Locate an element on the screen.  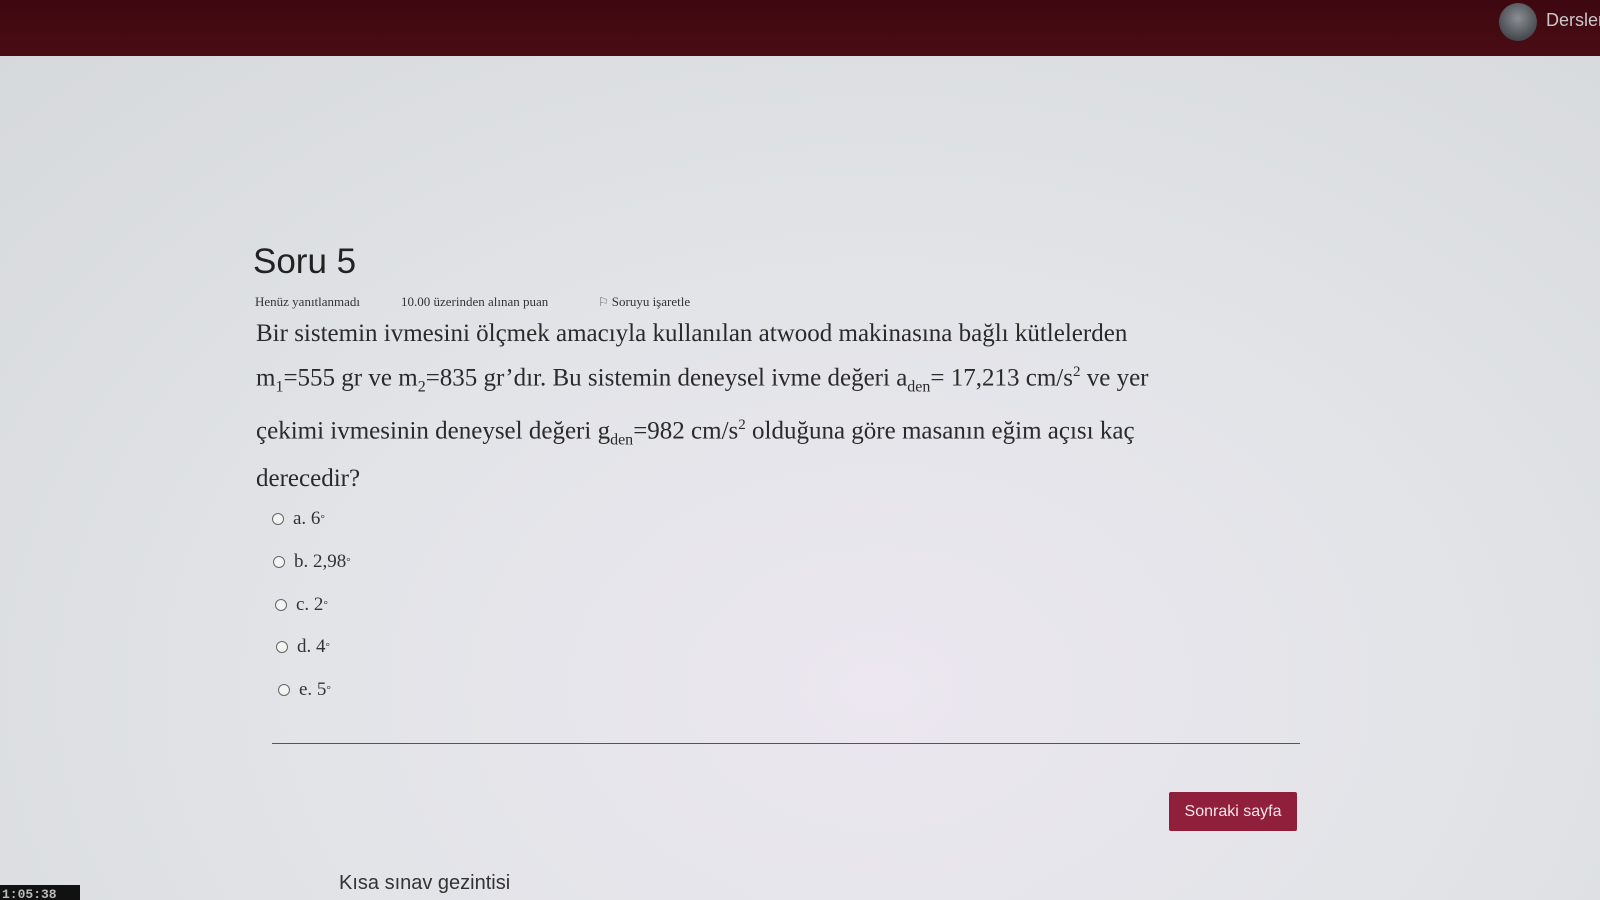
answer-option-b: b. 2,98 ° is located at coordinates (312, 562).